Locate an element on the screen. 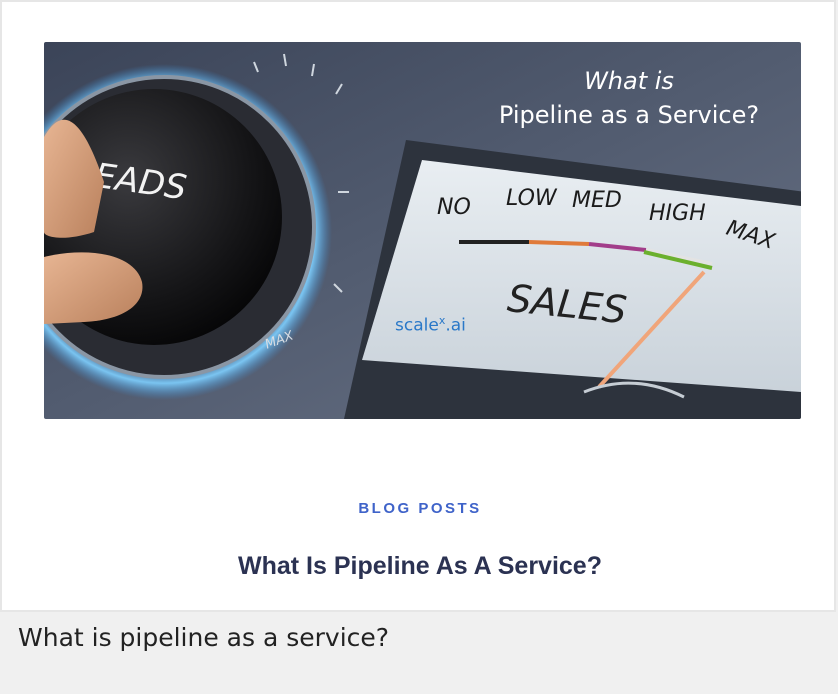  gauge-label-med: MED is located at coordinates (597, 200).